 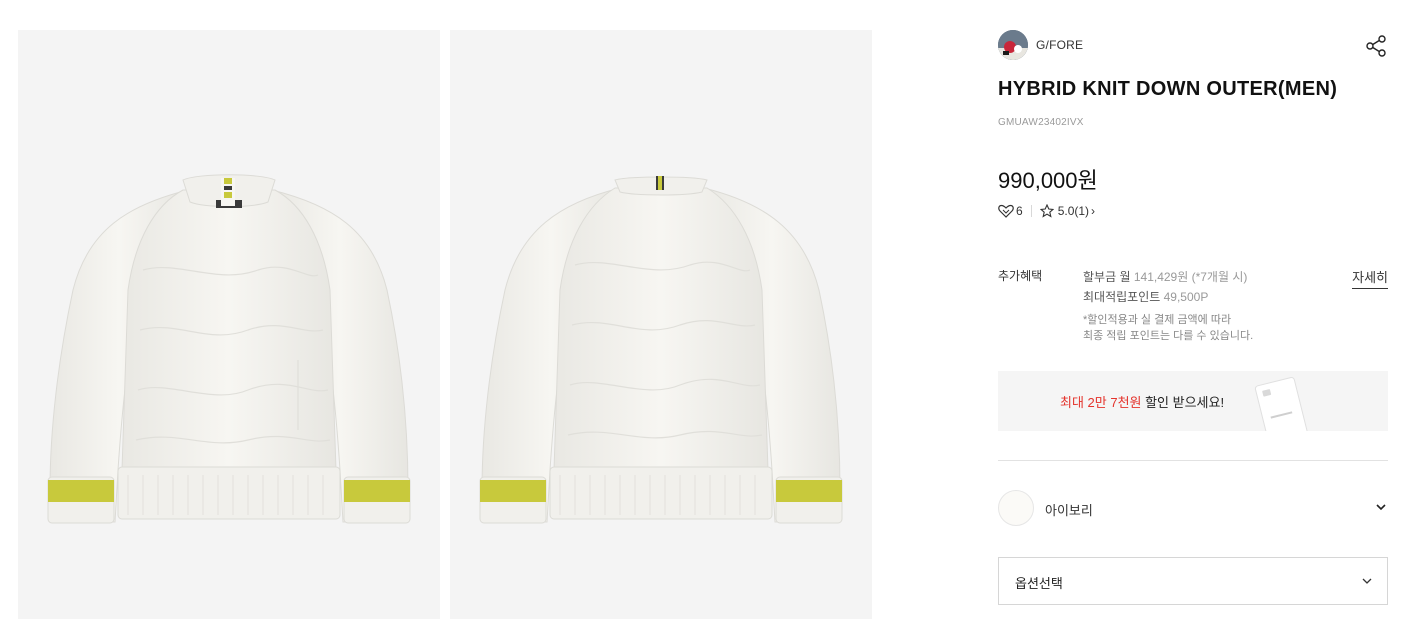 What do you see at coordinates (1168, 328) in the screenshot?
I see `benefit-note: *할인적용과 실 결제 금액에 따라 최종 적립 포인트는 다를 수 있습니다.` at bounding box center [1168, 328].